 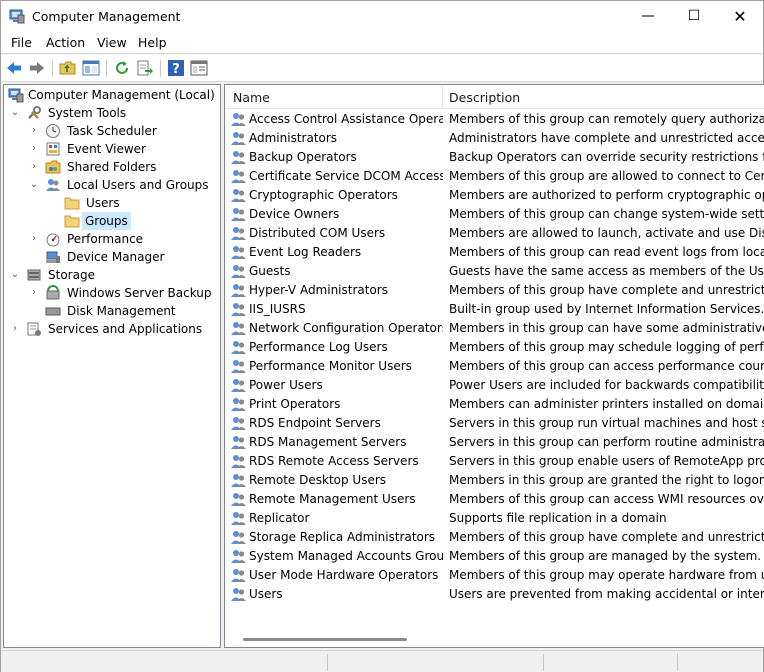 I want to click on title-bar: Computer Management — ☐ ✕, so click(x=382, y=16).